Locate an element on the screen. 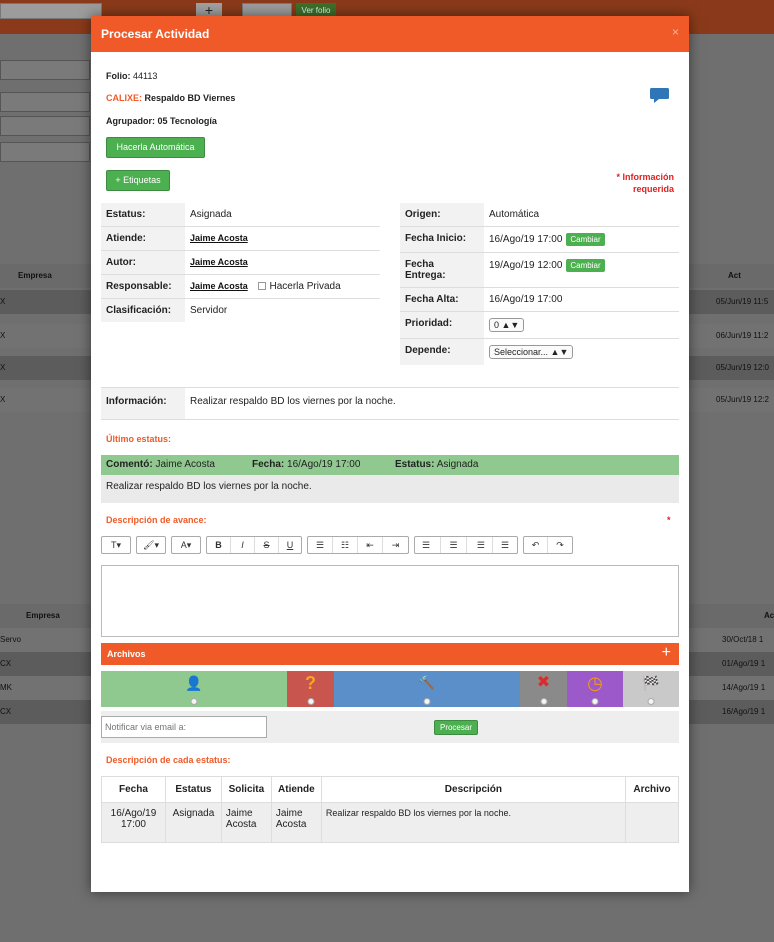  information-label: Información: is located at coordinates (143, 403).